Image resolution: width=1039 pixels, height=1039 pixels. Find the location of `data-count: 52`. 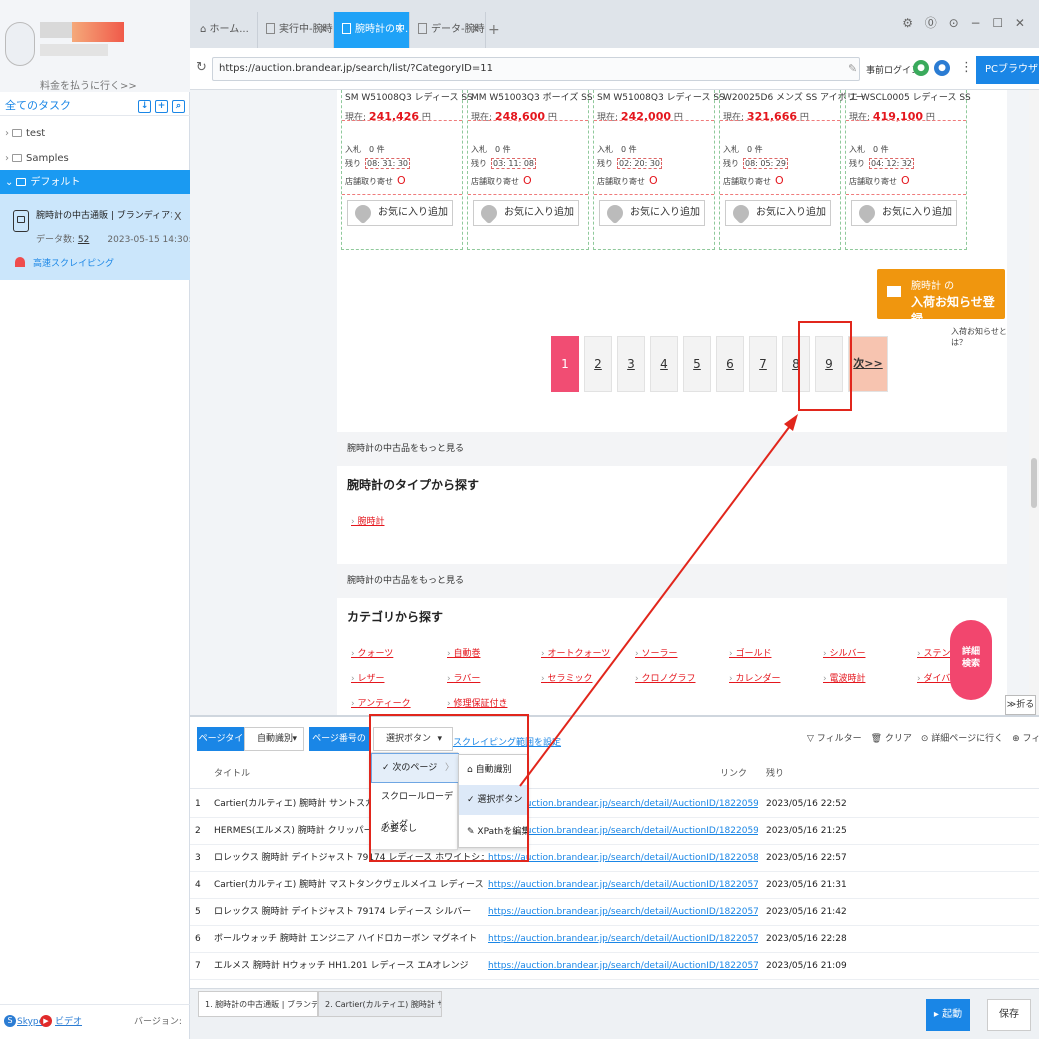

data-count: 52 is located at coordinates (83, 240).